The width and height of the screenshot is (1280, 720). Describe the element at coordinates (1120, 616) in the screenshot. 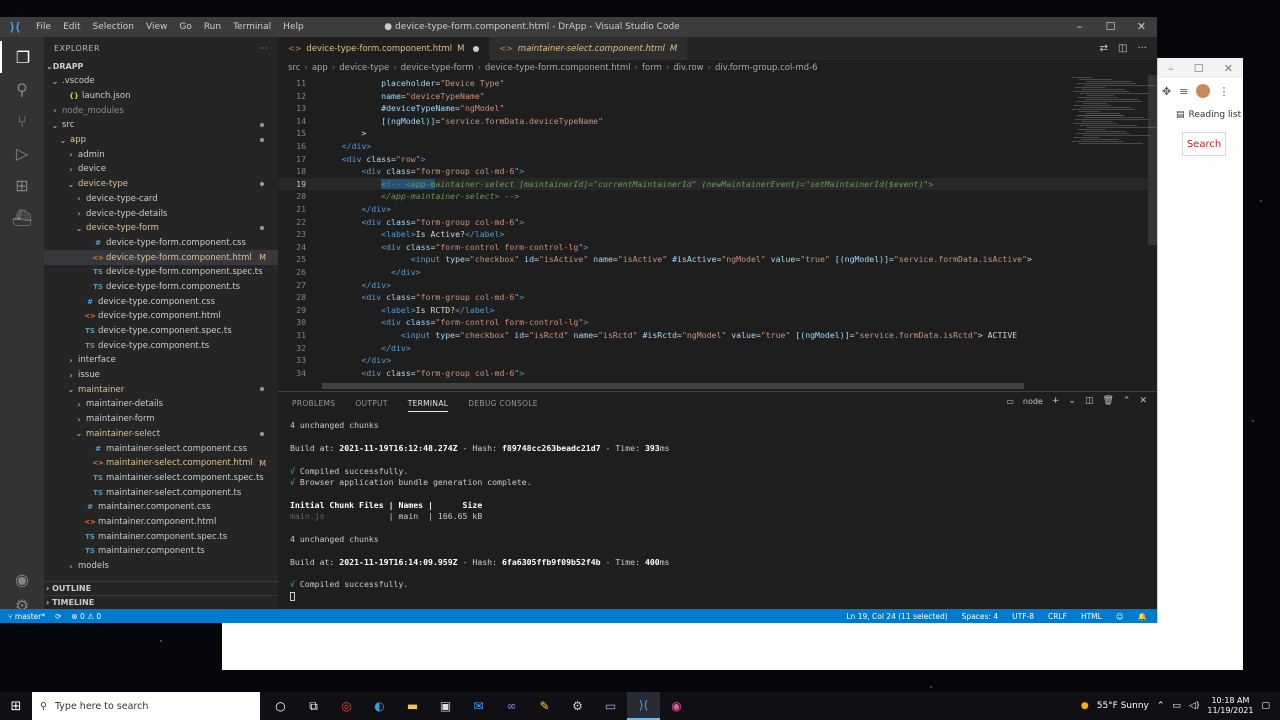

I see `feedback-icon: ☺` at that location.